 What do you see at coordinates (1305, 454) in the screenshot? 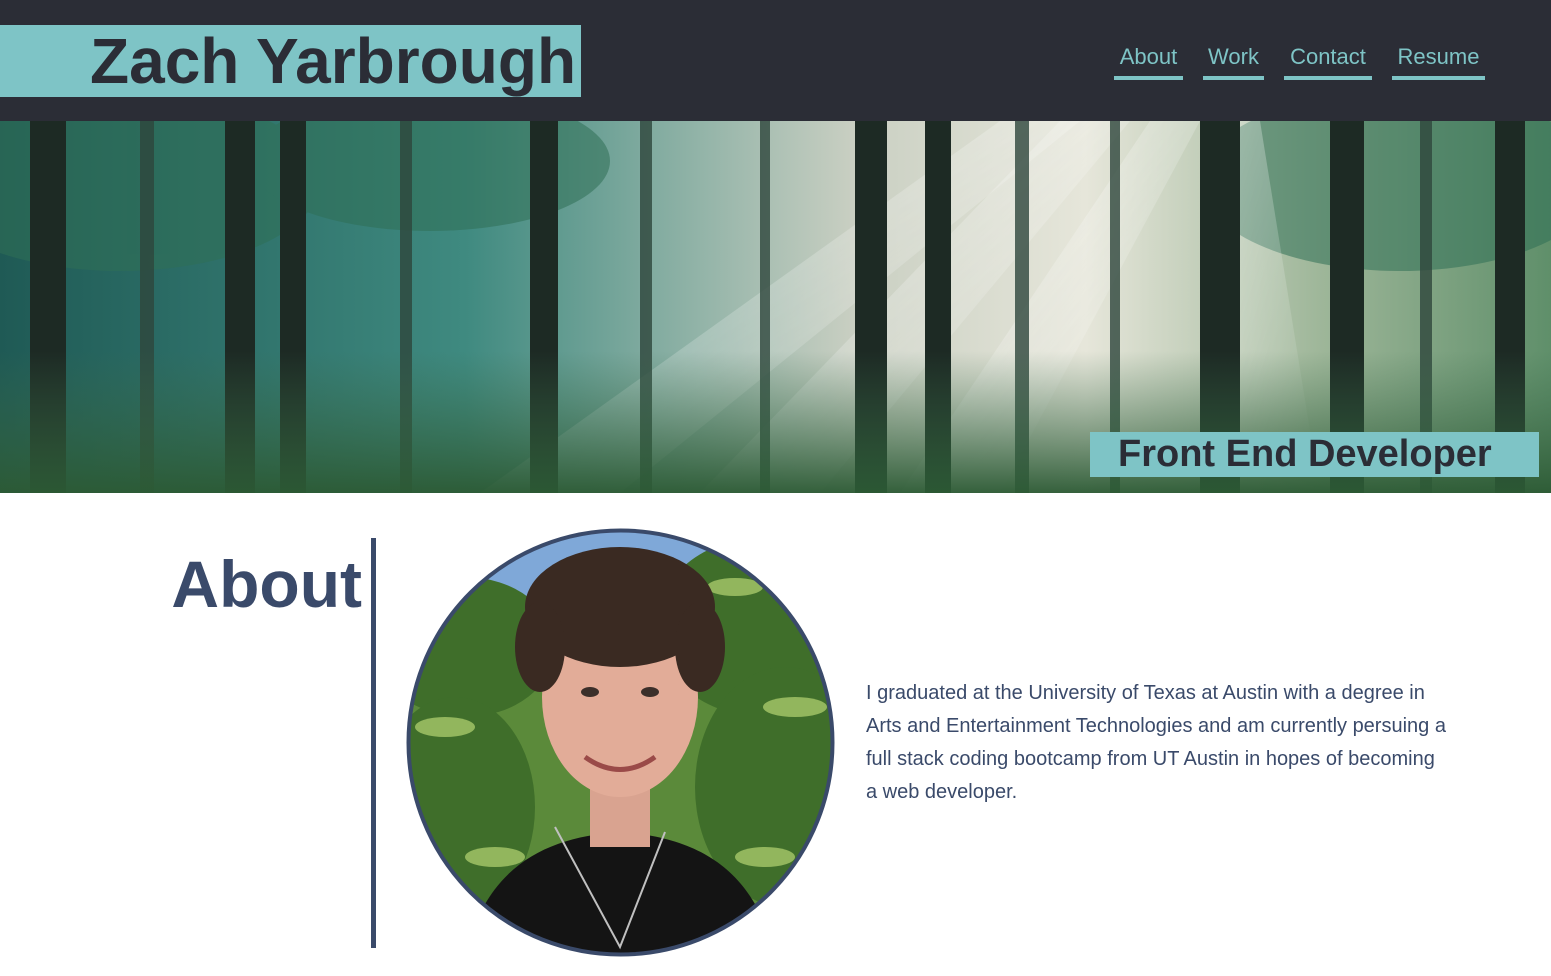
I see `tagline-text: Front End Developer` at bounding box center [1305, 454].